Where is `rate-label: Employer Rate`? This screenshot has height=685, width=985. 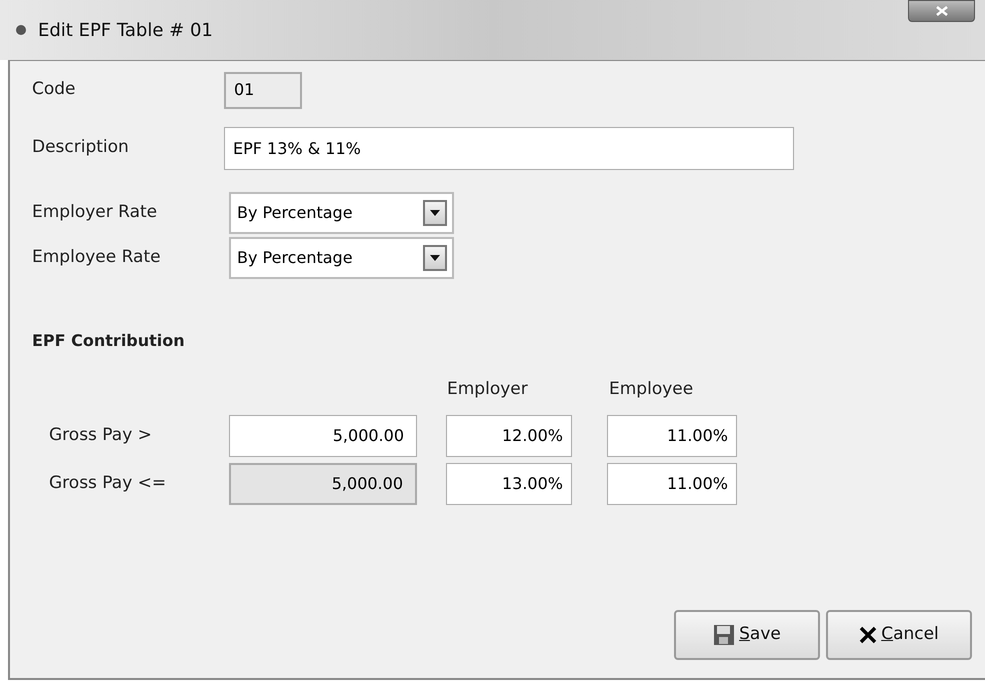 rate-label: Employer Rate is located at coordinates (95, 212).